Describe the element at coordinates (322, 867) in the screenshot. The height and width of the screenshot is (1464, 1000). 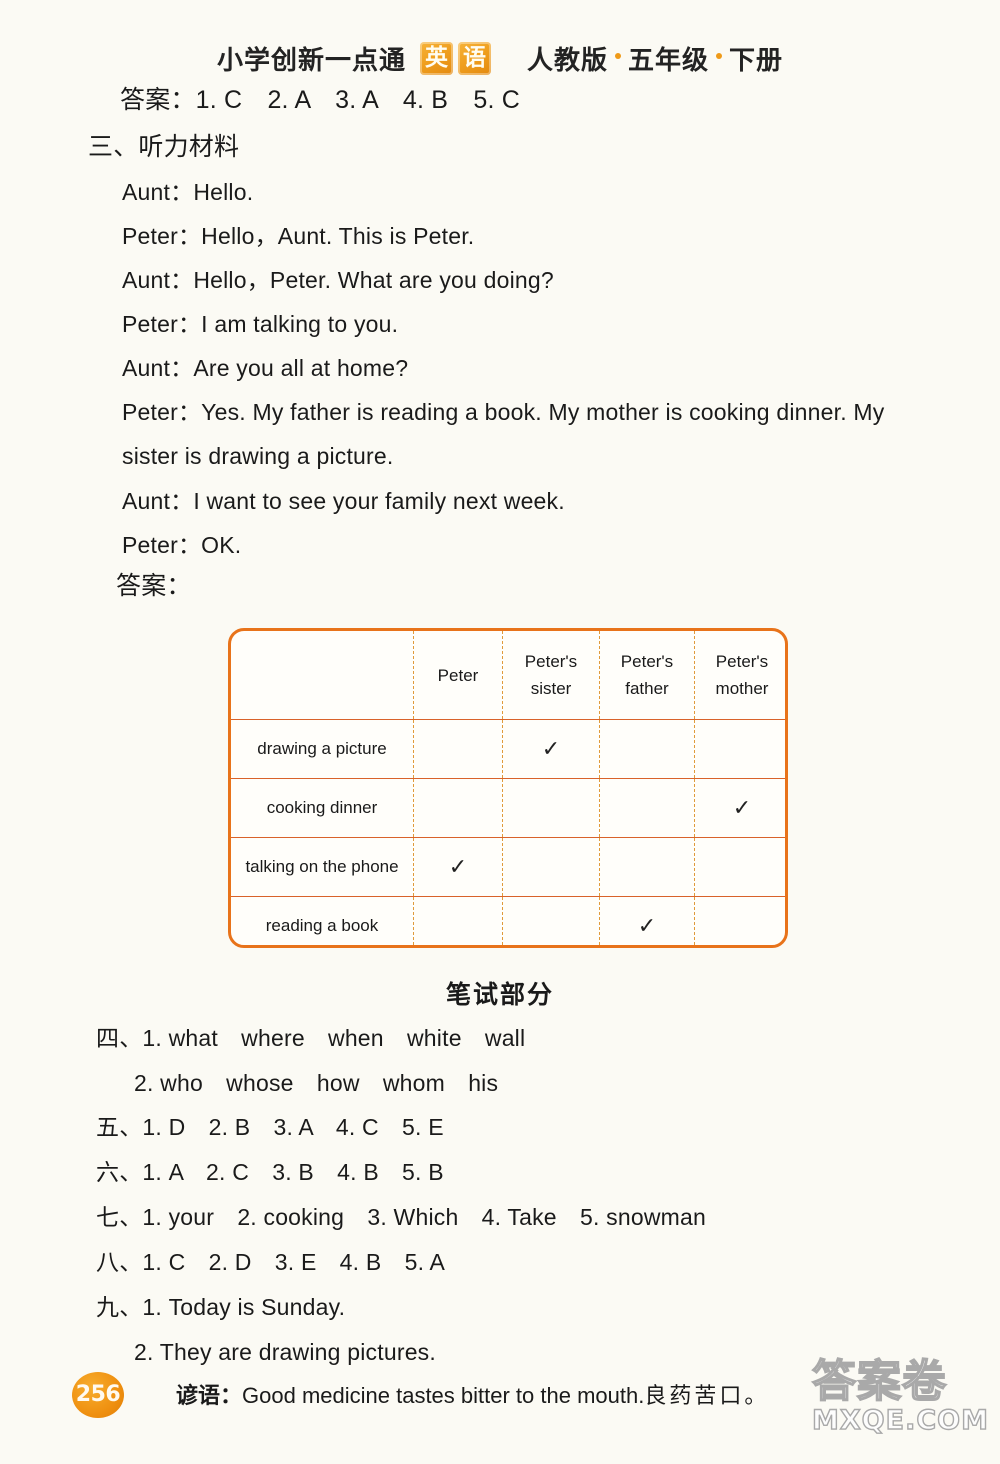
I see `row-label: talking on the phone` at that location.